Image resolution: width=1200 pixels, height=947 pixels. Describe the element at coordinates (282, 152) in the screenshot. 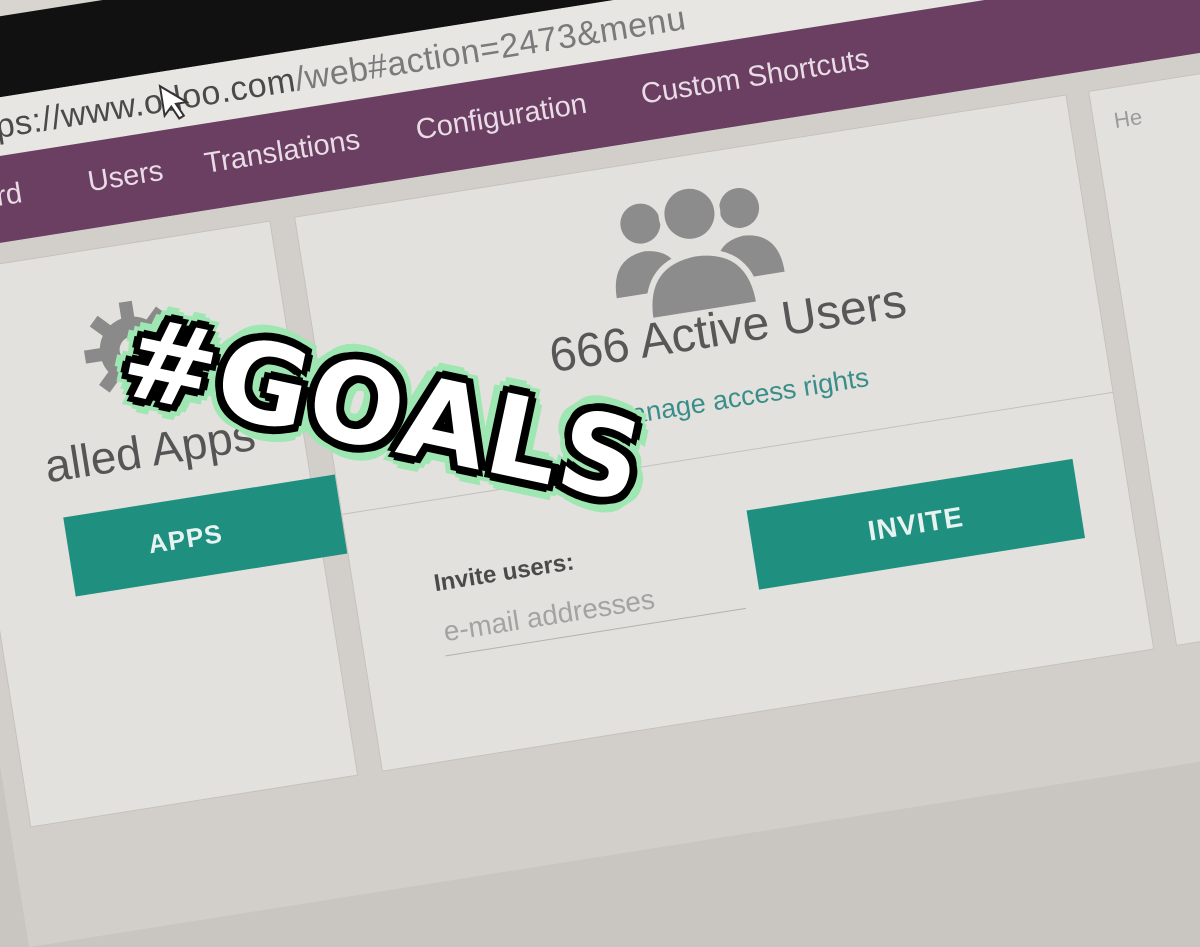

I see `menu-translations: Translations` at that location.